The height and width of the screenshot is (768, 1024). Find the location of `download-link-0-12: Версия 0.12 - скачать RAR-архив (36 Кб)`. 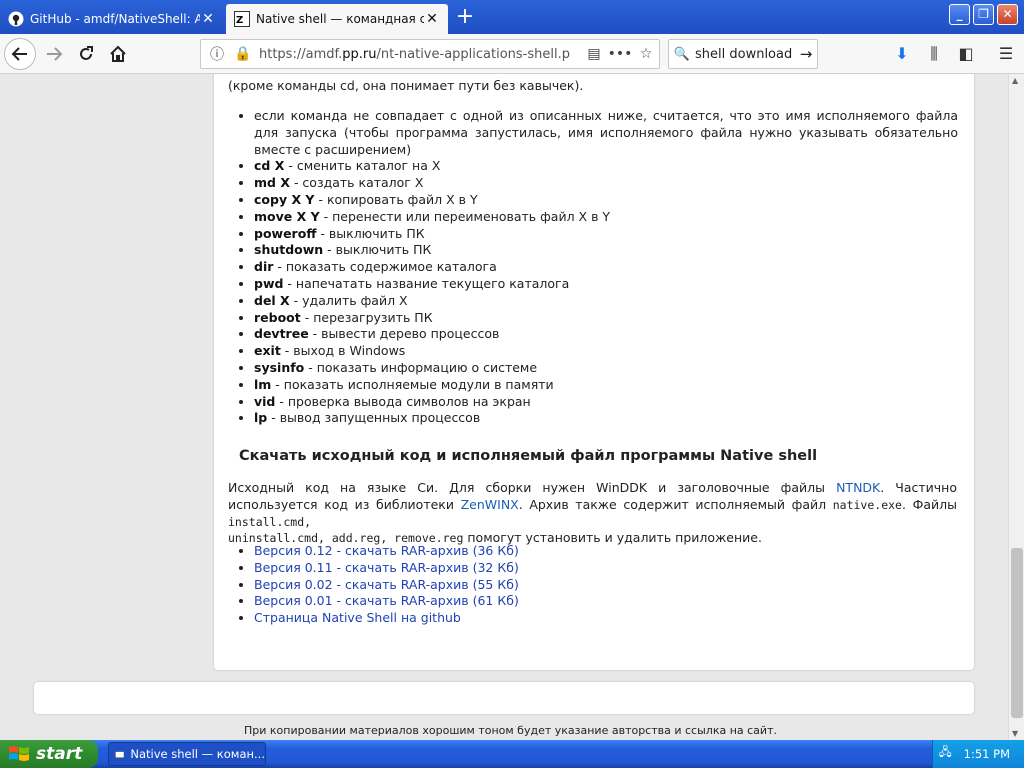

download-link-0-12: Версия 0.12 - скачать RAR-архив (36 Кб) is located at coordinates (386, 550).